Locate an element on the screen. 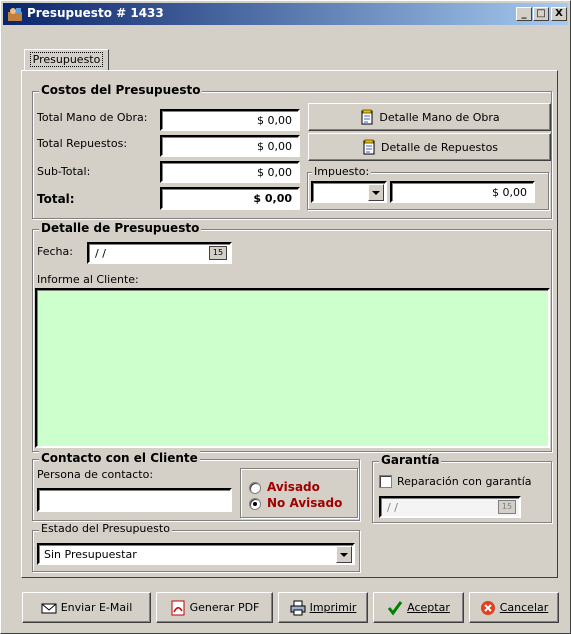  maximize-button: □ is located at coordinates (541, 14).